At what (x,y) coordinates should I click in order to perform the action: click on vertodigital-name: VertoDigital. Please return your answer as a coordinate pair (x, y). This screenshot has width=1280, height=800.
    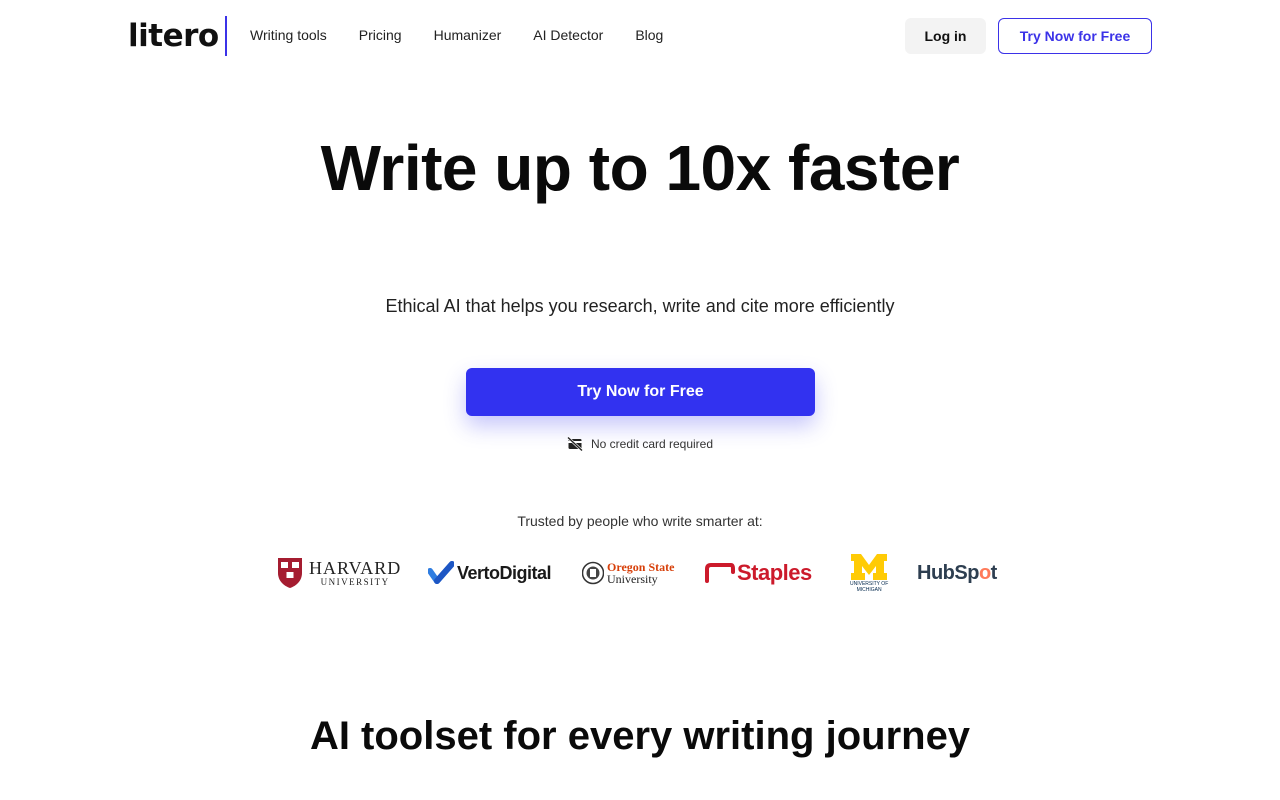
    Looking at the image, I should click on (504, 572).